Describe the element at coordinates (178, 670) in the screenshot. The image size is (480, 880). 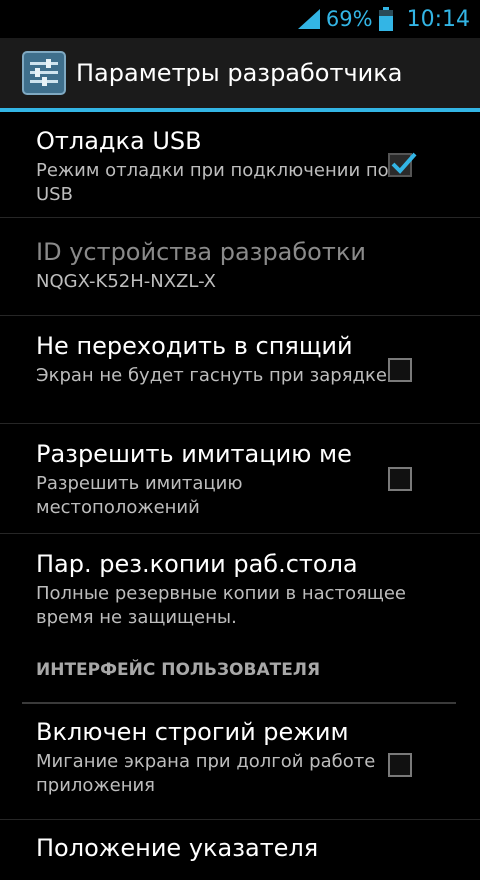
I see `section-header-label: ИНТЕРФЕЙС ПОЛЬЗОВАТЕЛЯ` at that location.